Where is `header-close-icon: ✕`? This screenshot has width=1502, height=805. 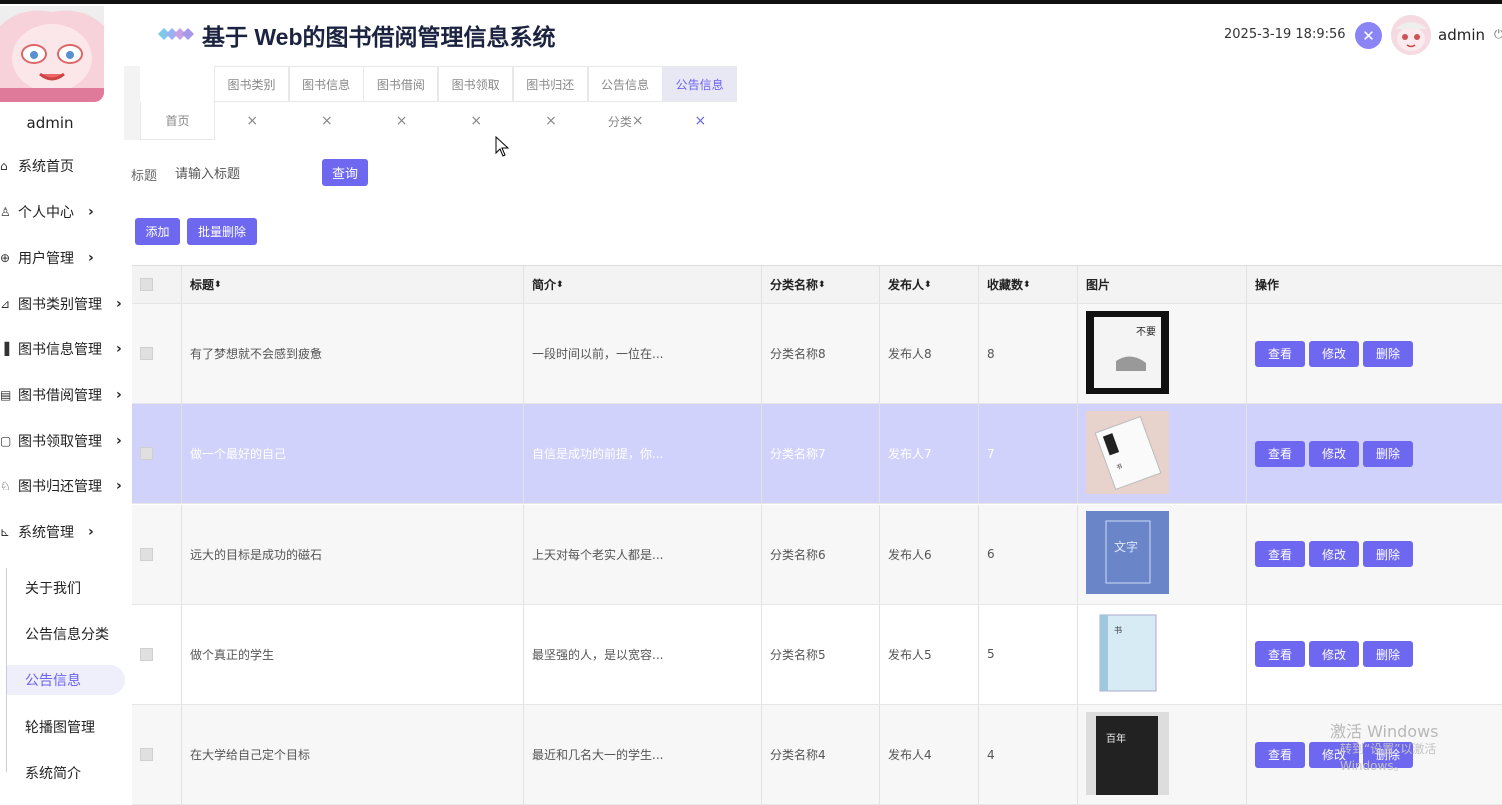 header-close-icon: ✕ is located at coordinates (1368, 35).